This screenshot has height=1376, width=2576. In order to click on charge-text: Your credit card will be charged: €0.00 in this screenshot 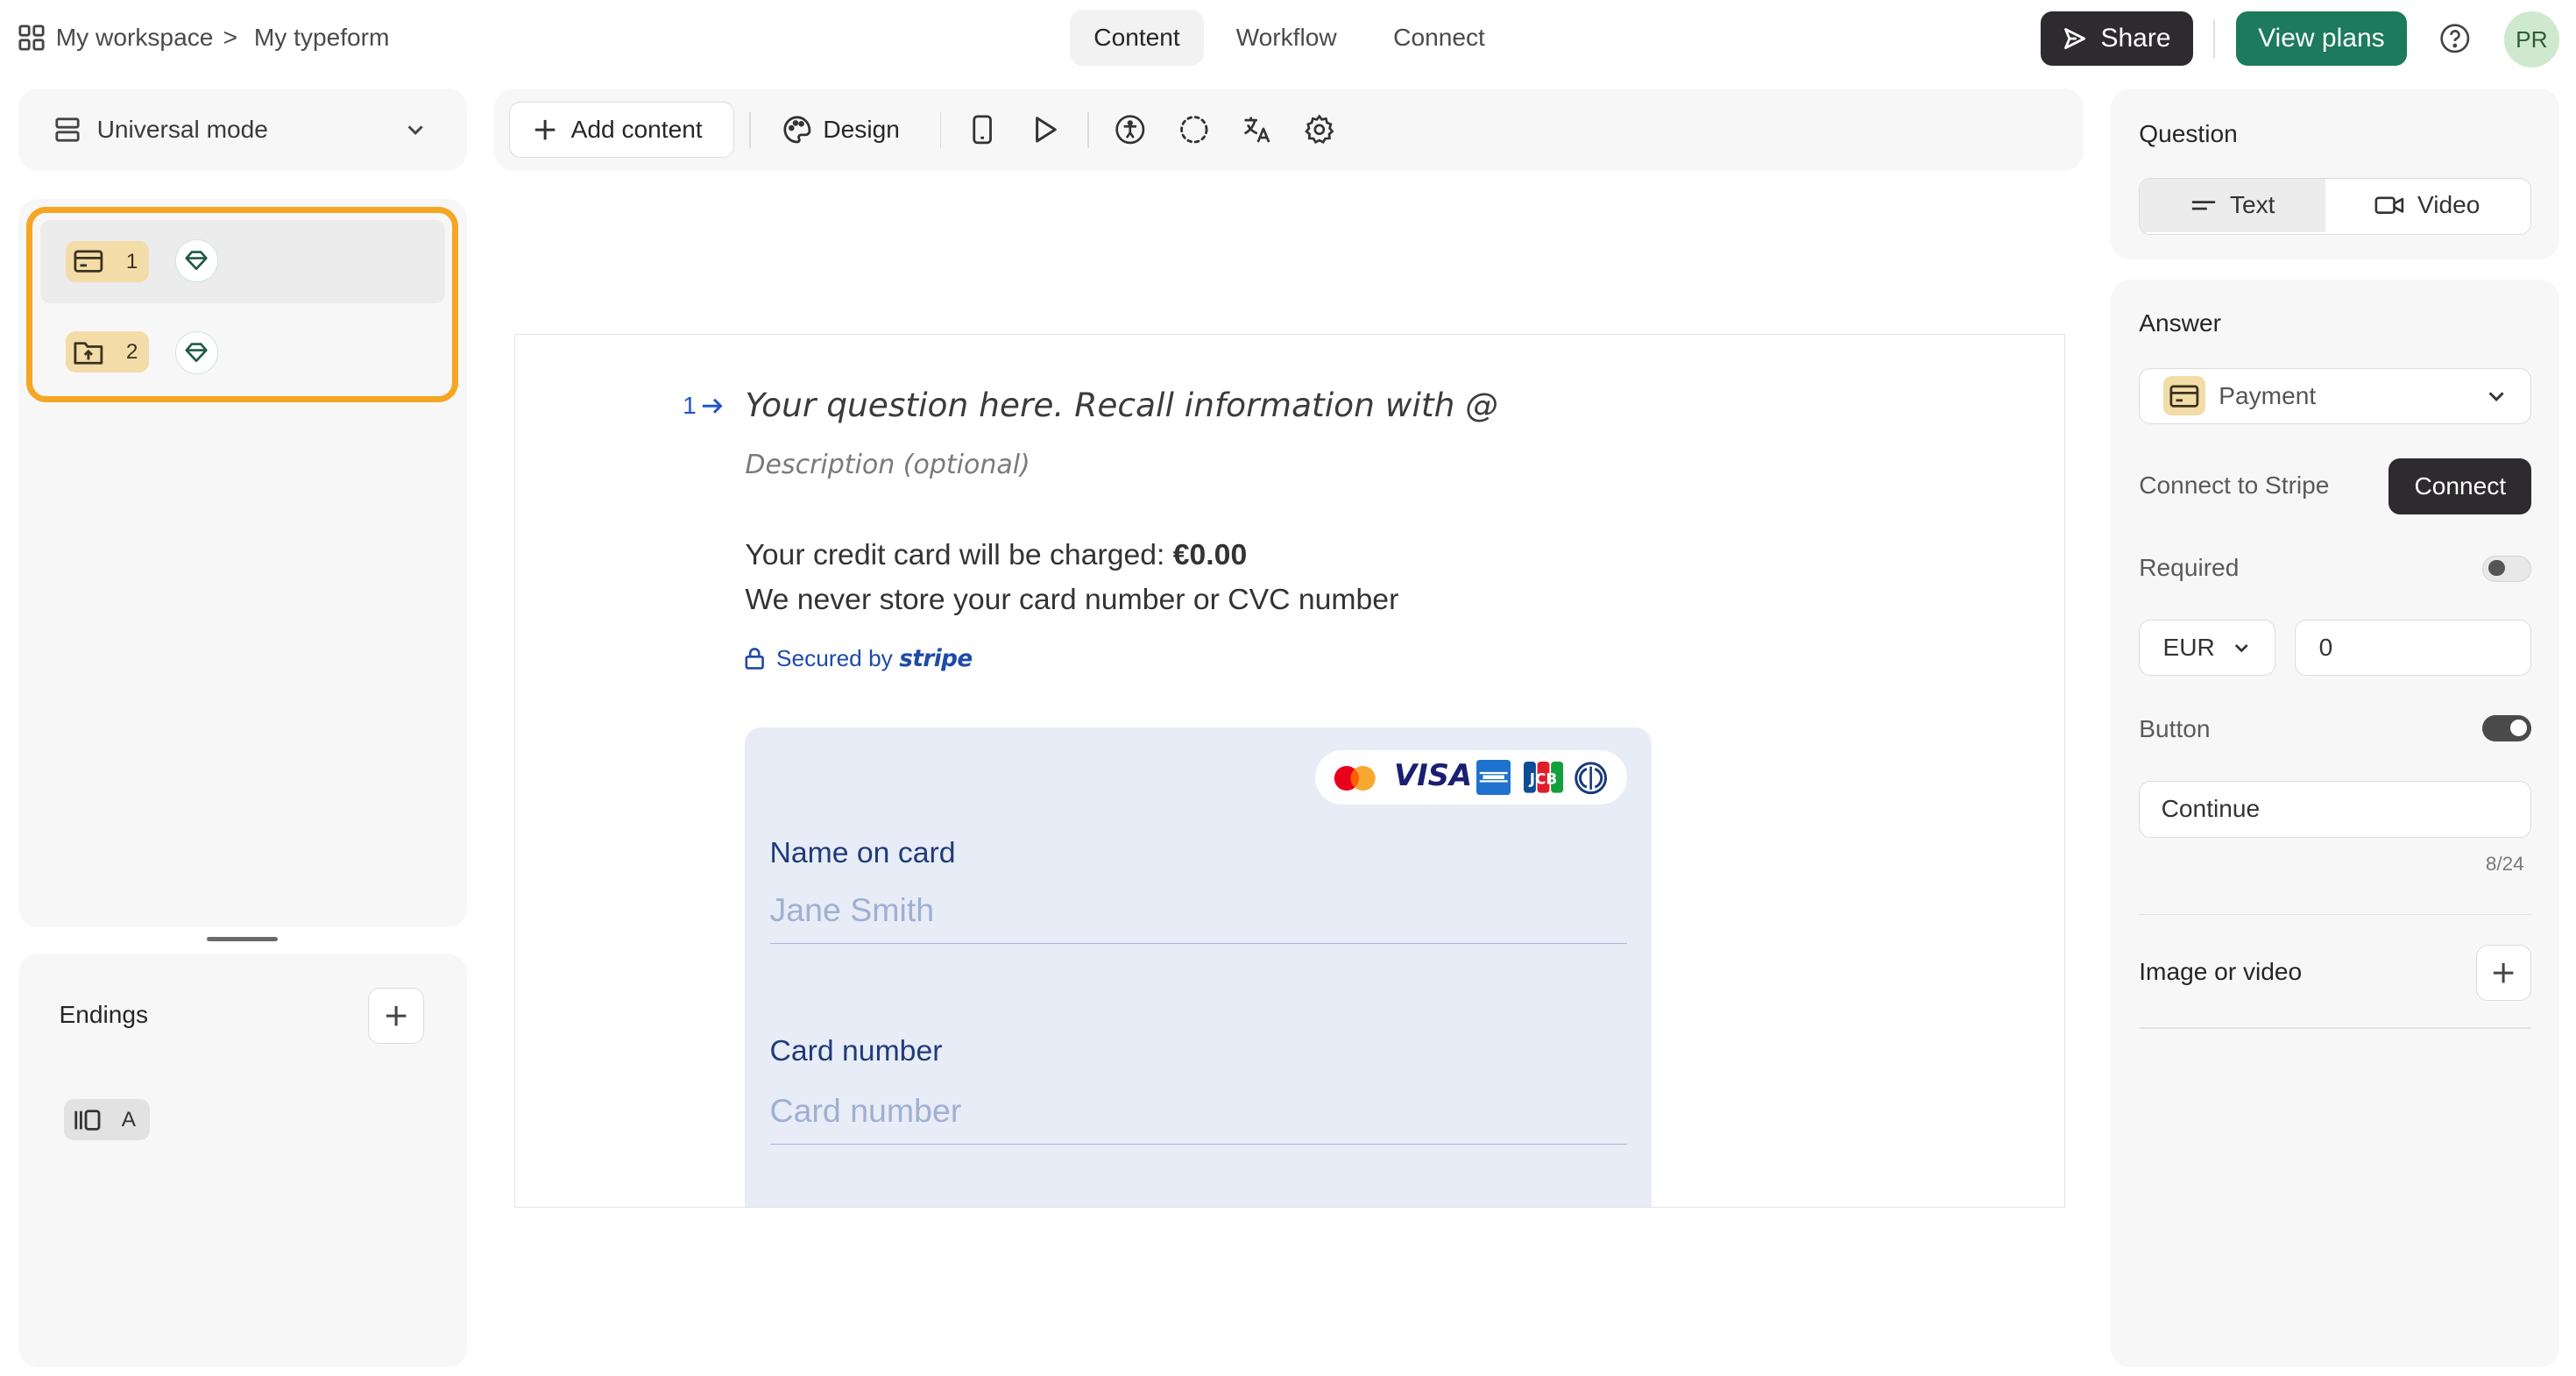, I will do `click(996, 555)`.